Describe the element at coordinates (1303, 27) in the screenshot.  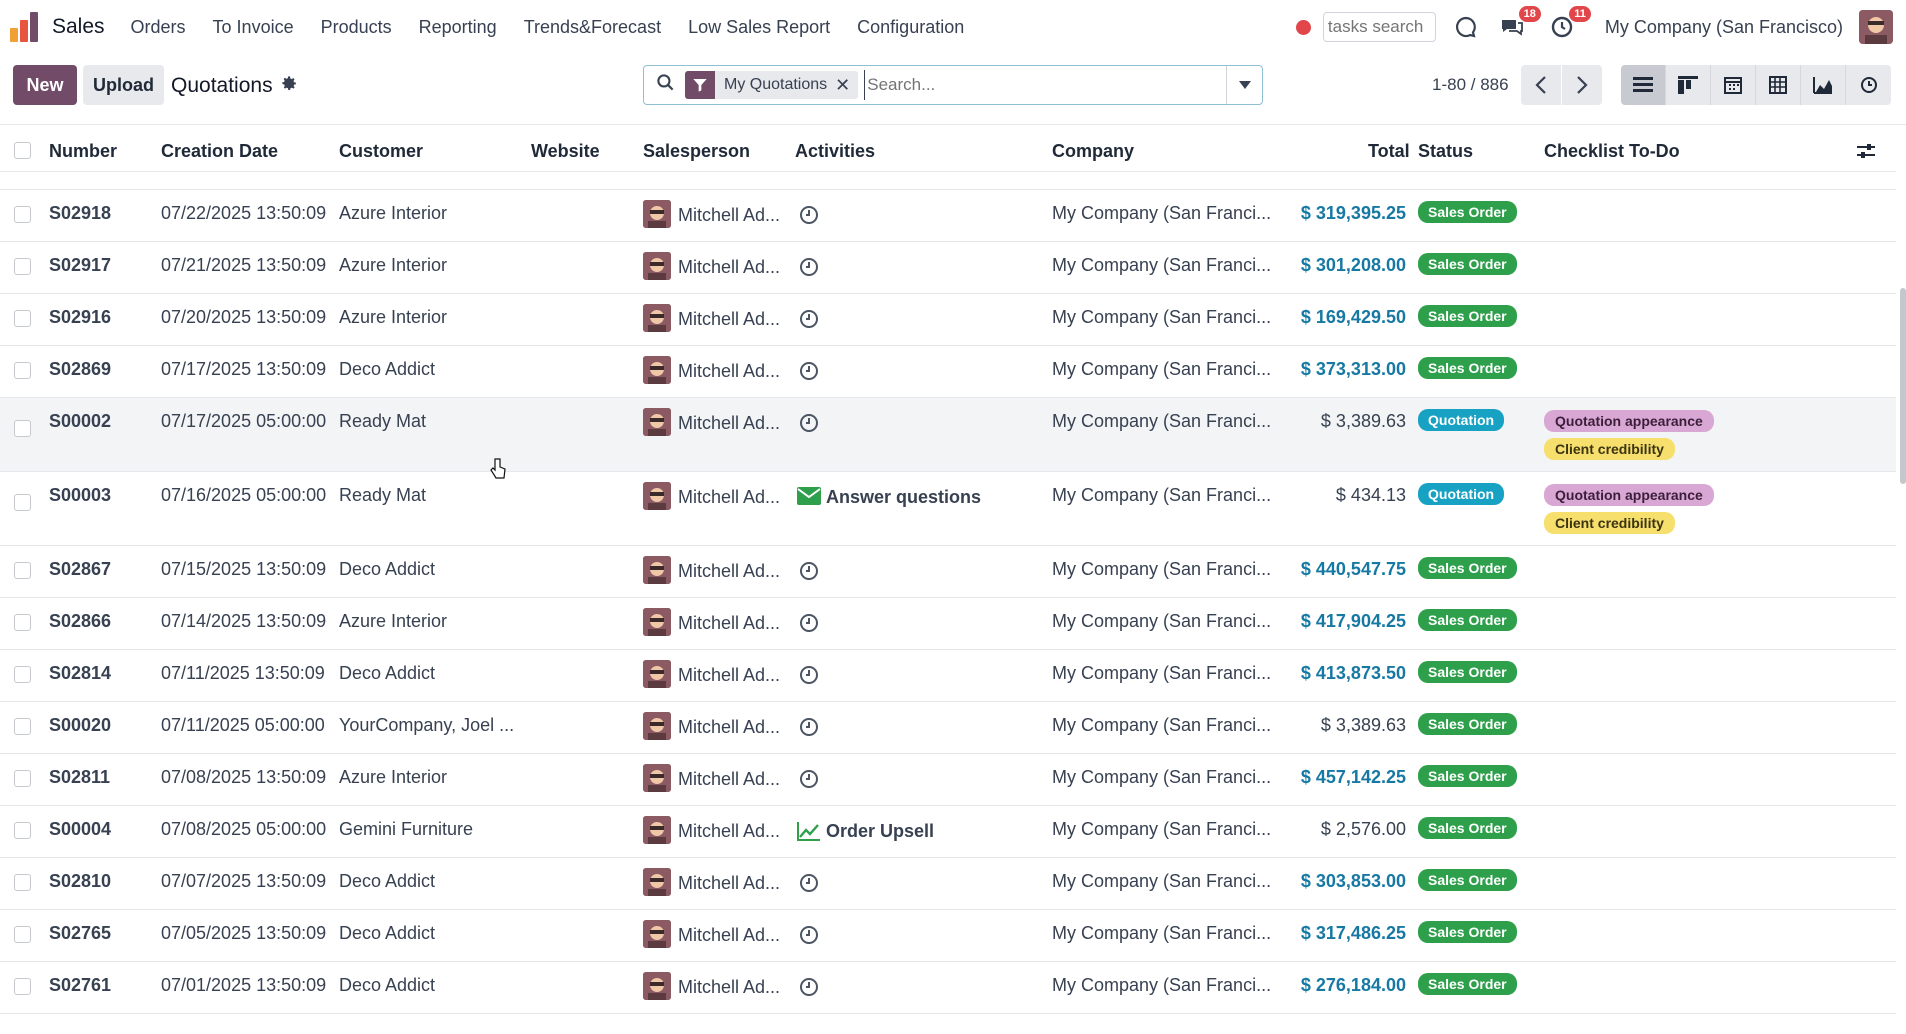
I see `recording-indicator-icon` at that location.